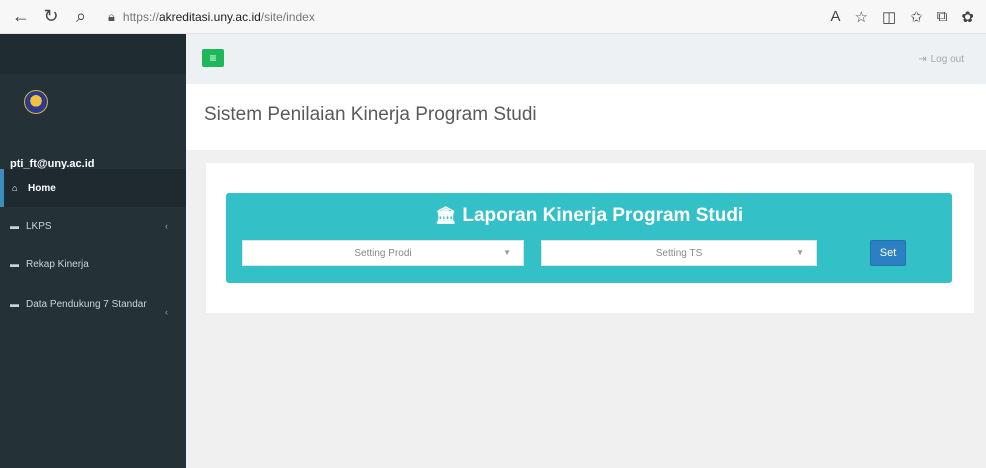 This screenshot has width=986, height=468. Describe the element at coordinates (835, 16) in the screenshot. I see `read-aloud-icon: A` at that location.